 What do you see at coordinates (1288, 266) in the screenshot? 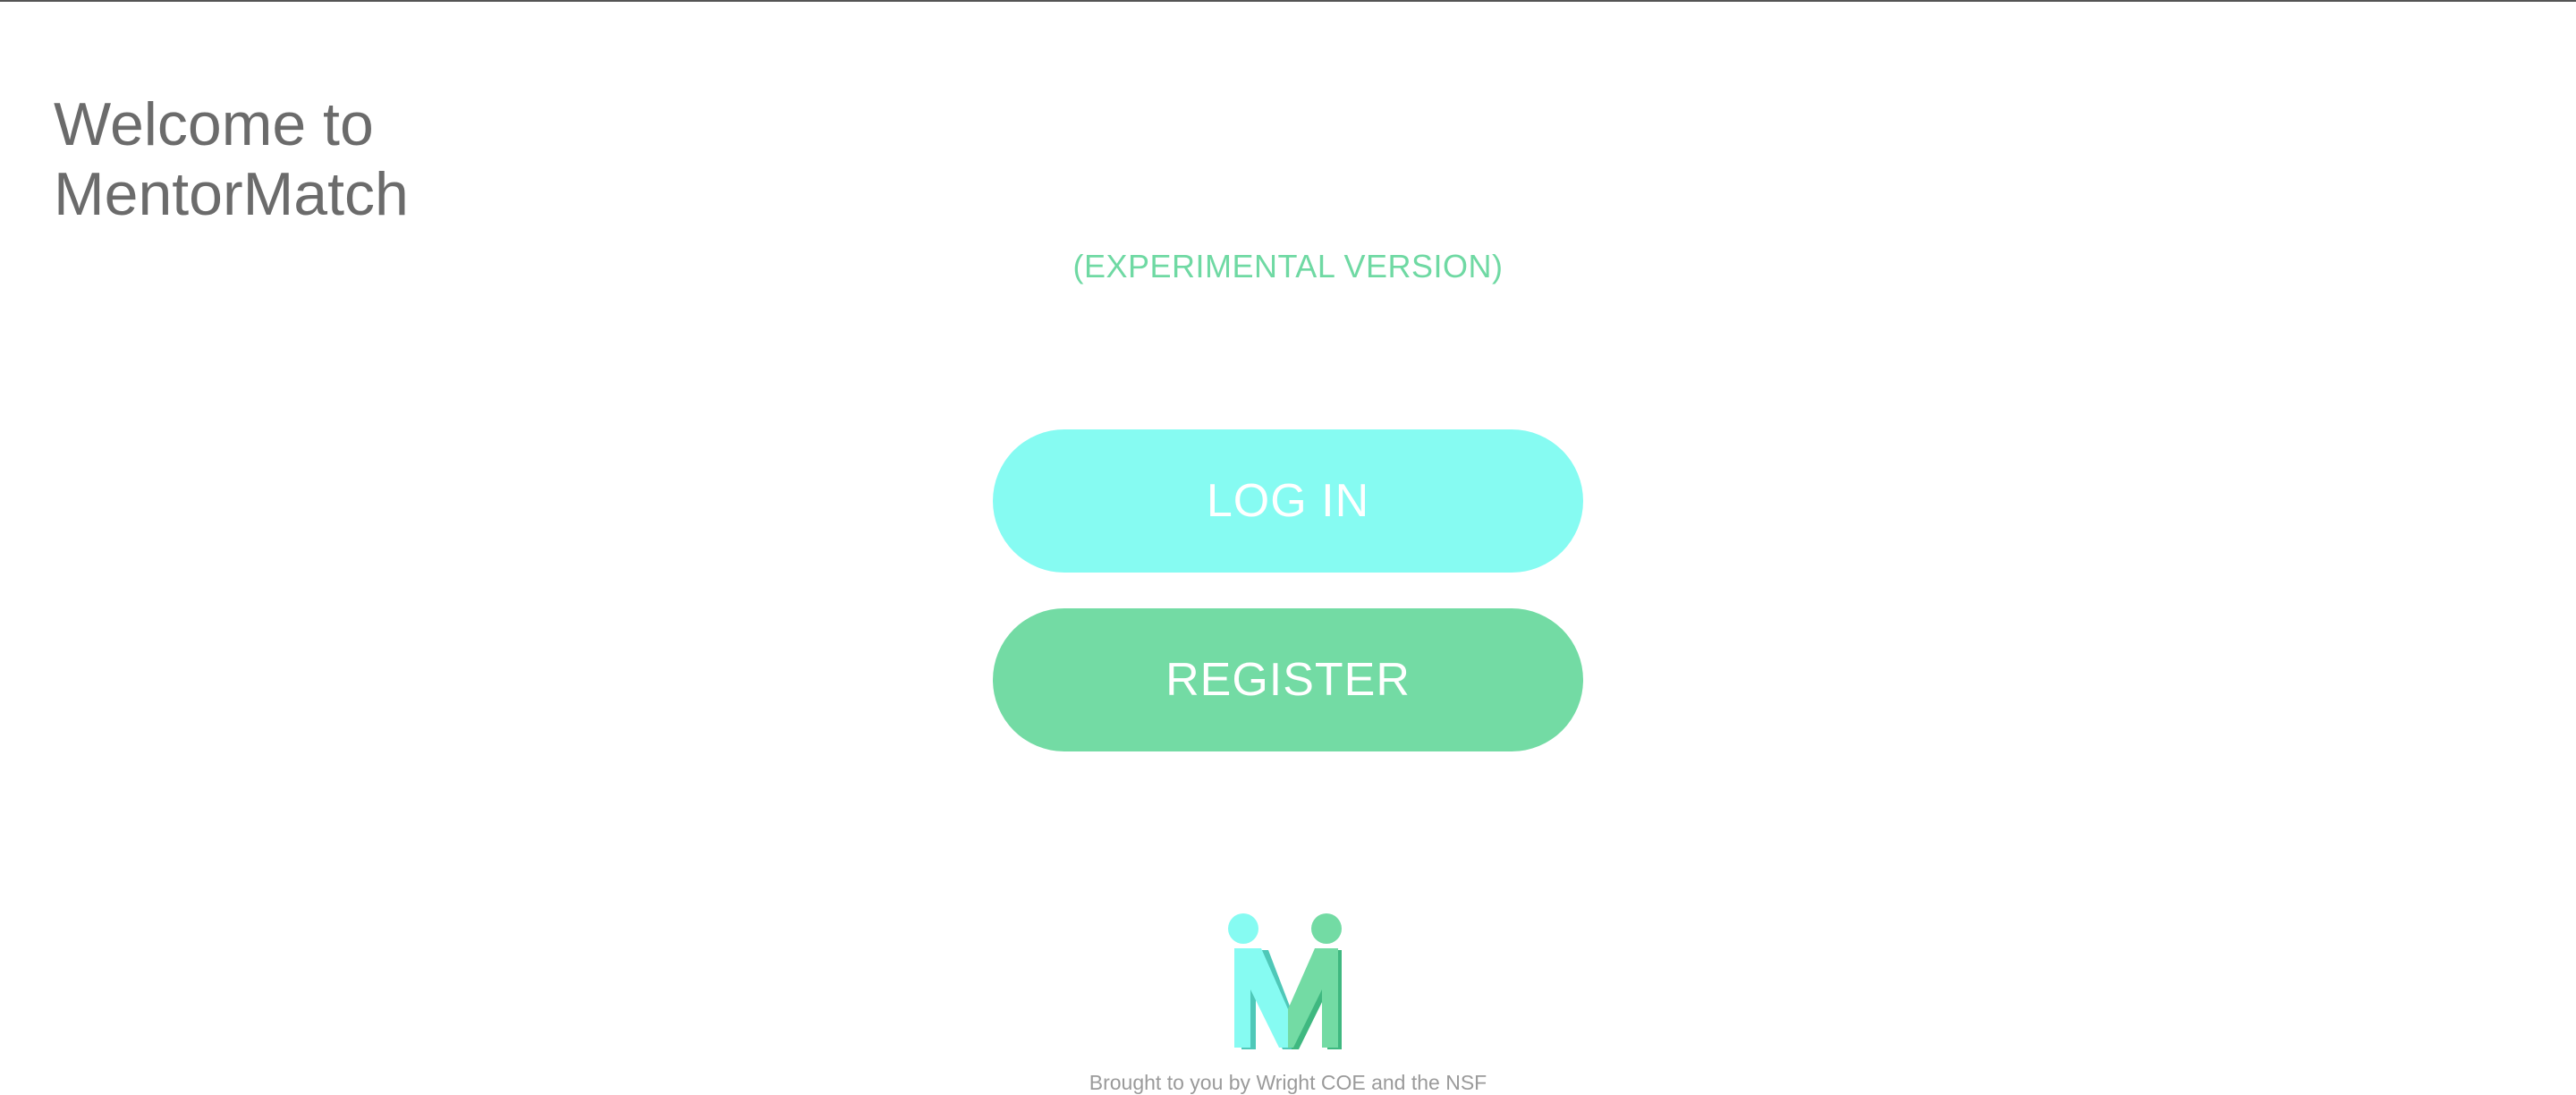
I see `experimental-version-label: (EXPERIMENTAL VERSION)` at bounding box center [1288, 266].